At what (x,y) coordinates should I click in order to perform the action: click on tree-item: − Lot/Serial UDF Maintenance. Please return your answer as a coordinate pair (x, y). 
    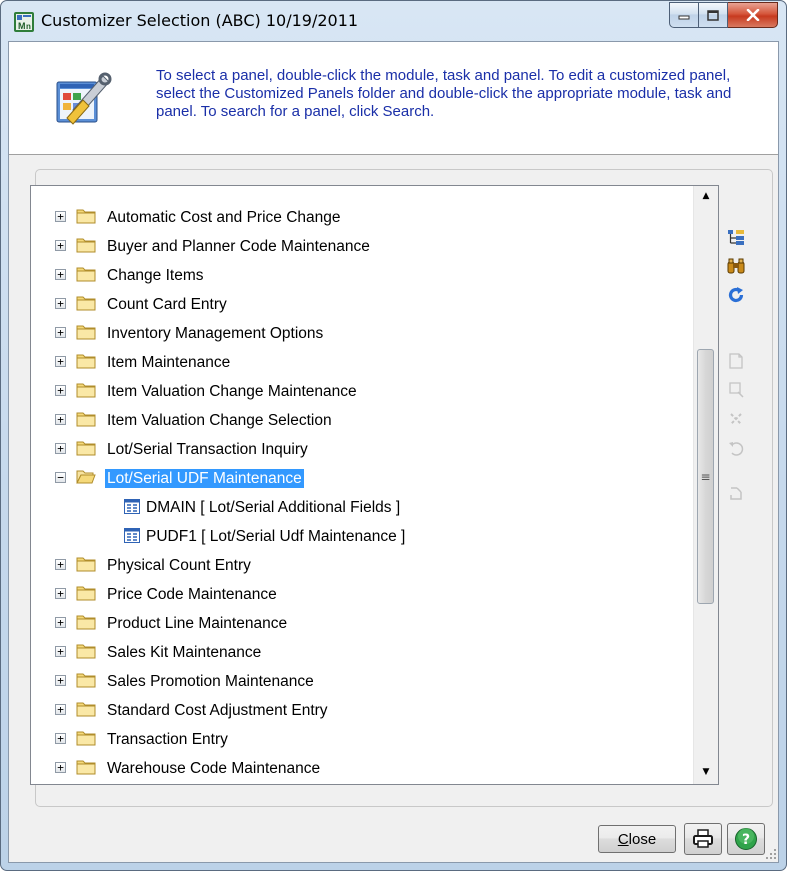
    Looking at the image, I should click on (363, 478).